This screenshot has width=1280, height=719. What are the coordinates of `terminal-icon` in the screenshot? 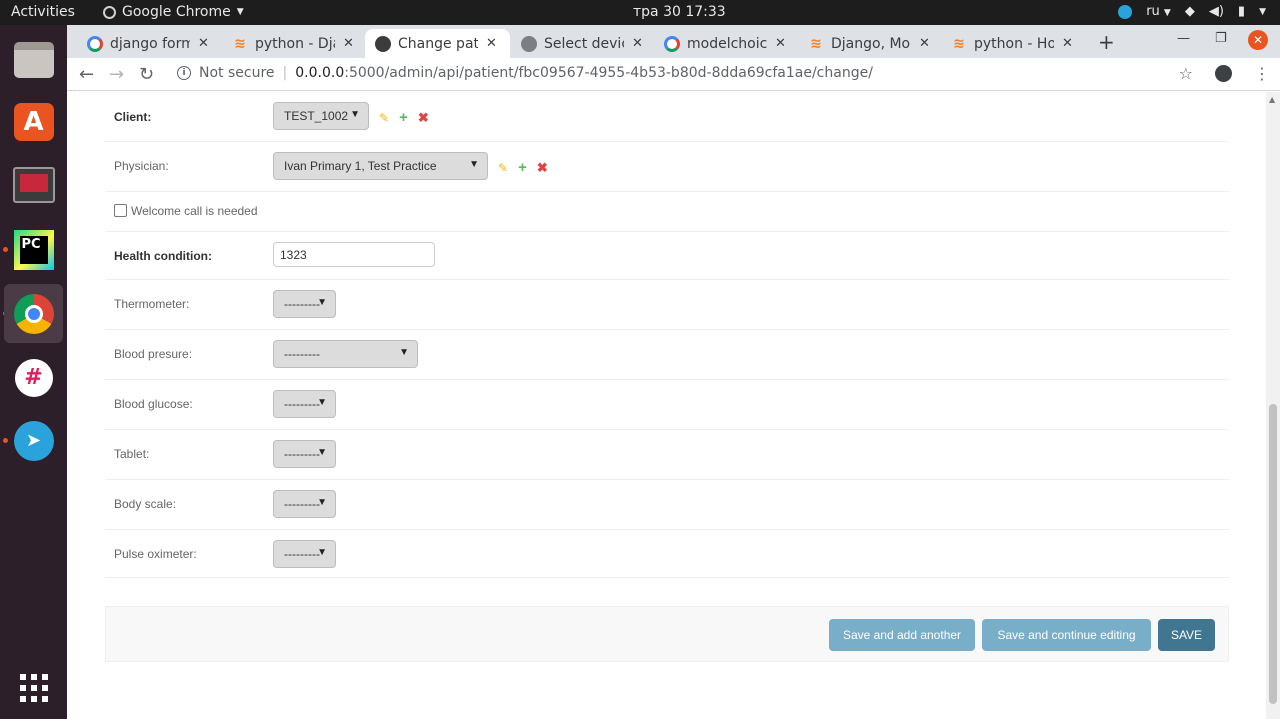 It's located at (33, 184).